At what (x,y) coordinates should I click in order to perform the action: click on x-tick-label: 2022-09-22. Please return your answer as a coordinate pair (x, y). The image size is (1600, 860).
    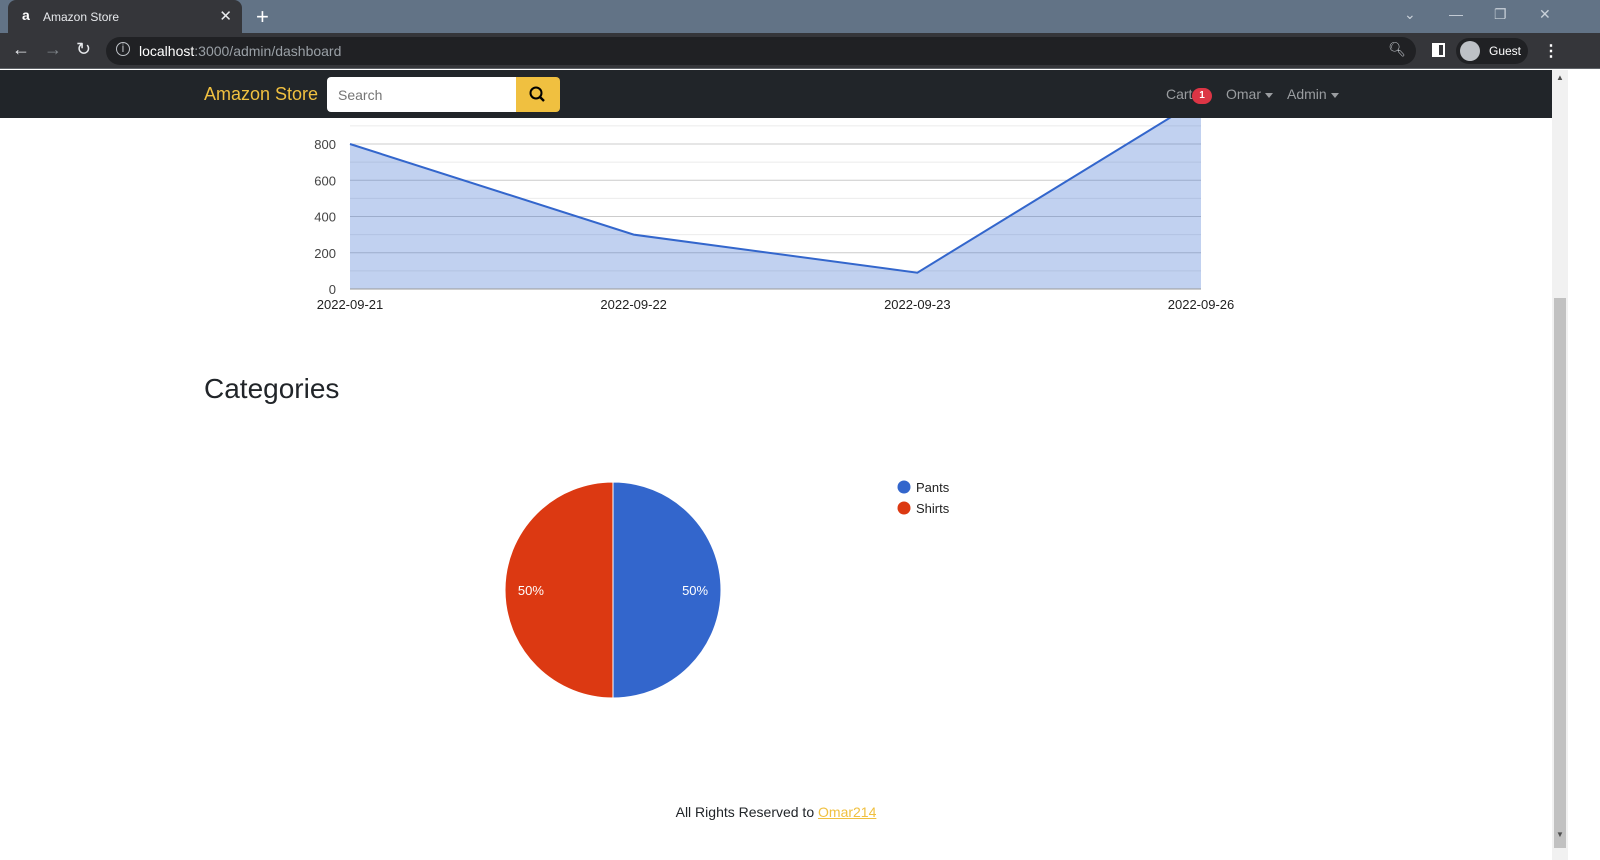
    Looking at the image, I should click on (633, 304).